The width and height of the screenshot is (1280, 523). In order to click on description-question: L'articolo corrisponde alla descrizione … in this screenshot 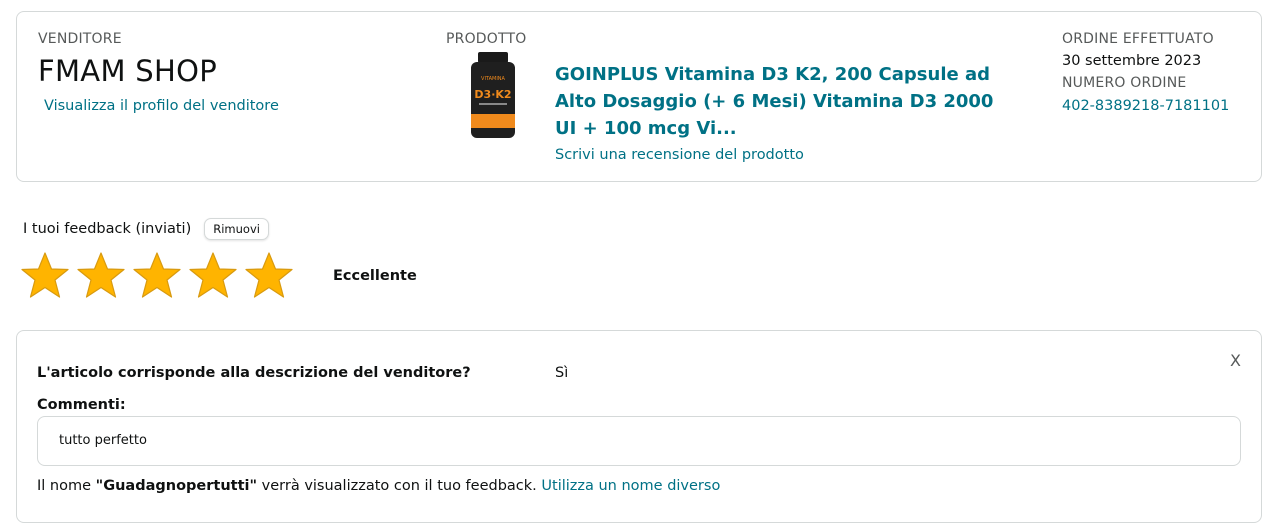, I will do `click(254, 373)`.